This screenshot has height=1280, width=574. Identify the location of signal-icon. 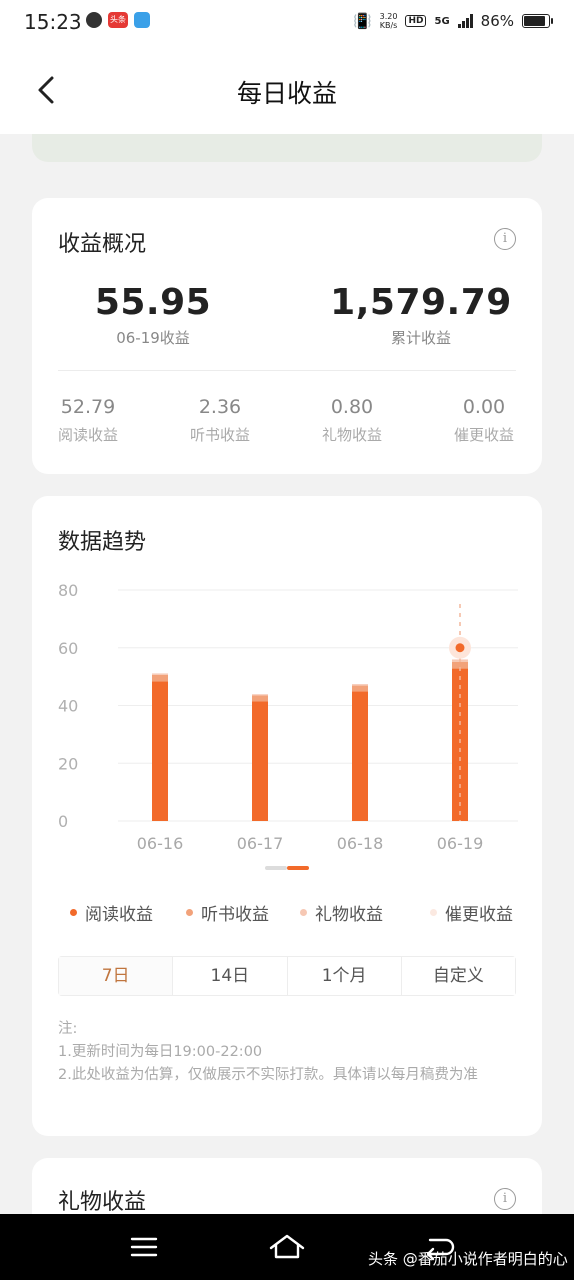
(465, 21).